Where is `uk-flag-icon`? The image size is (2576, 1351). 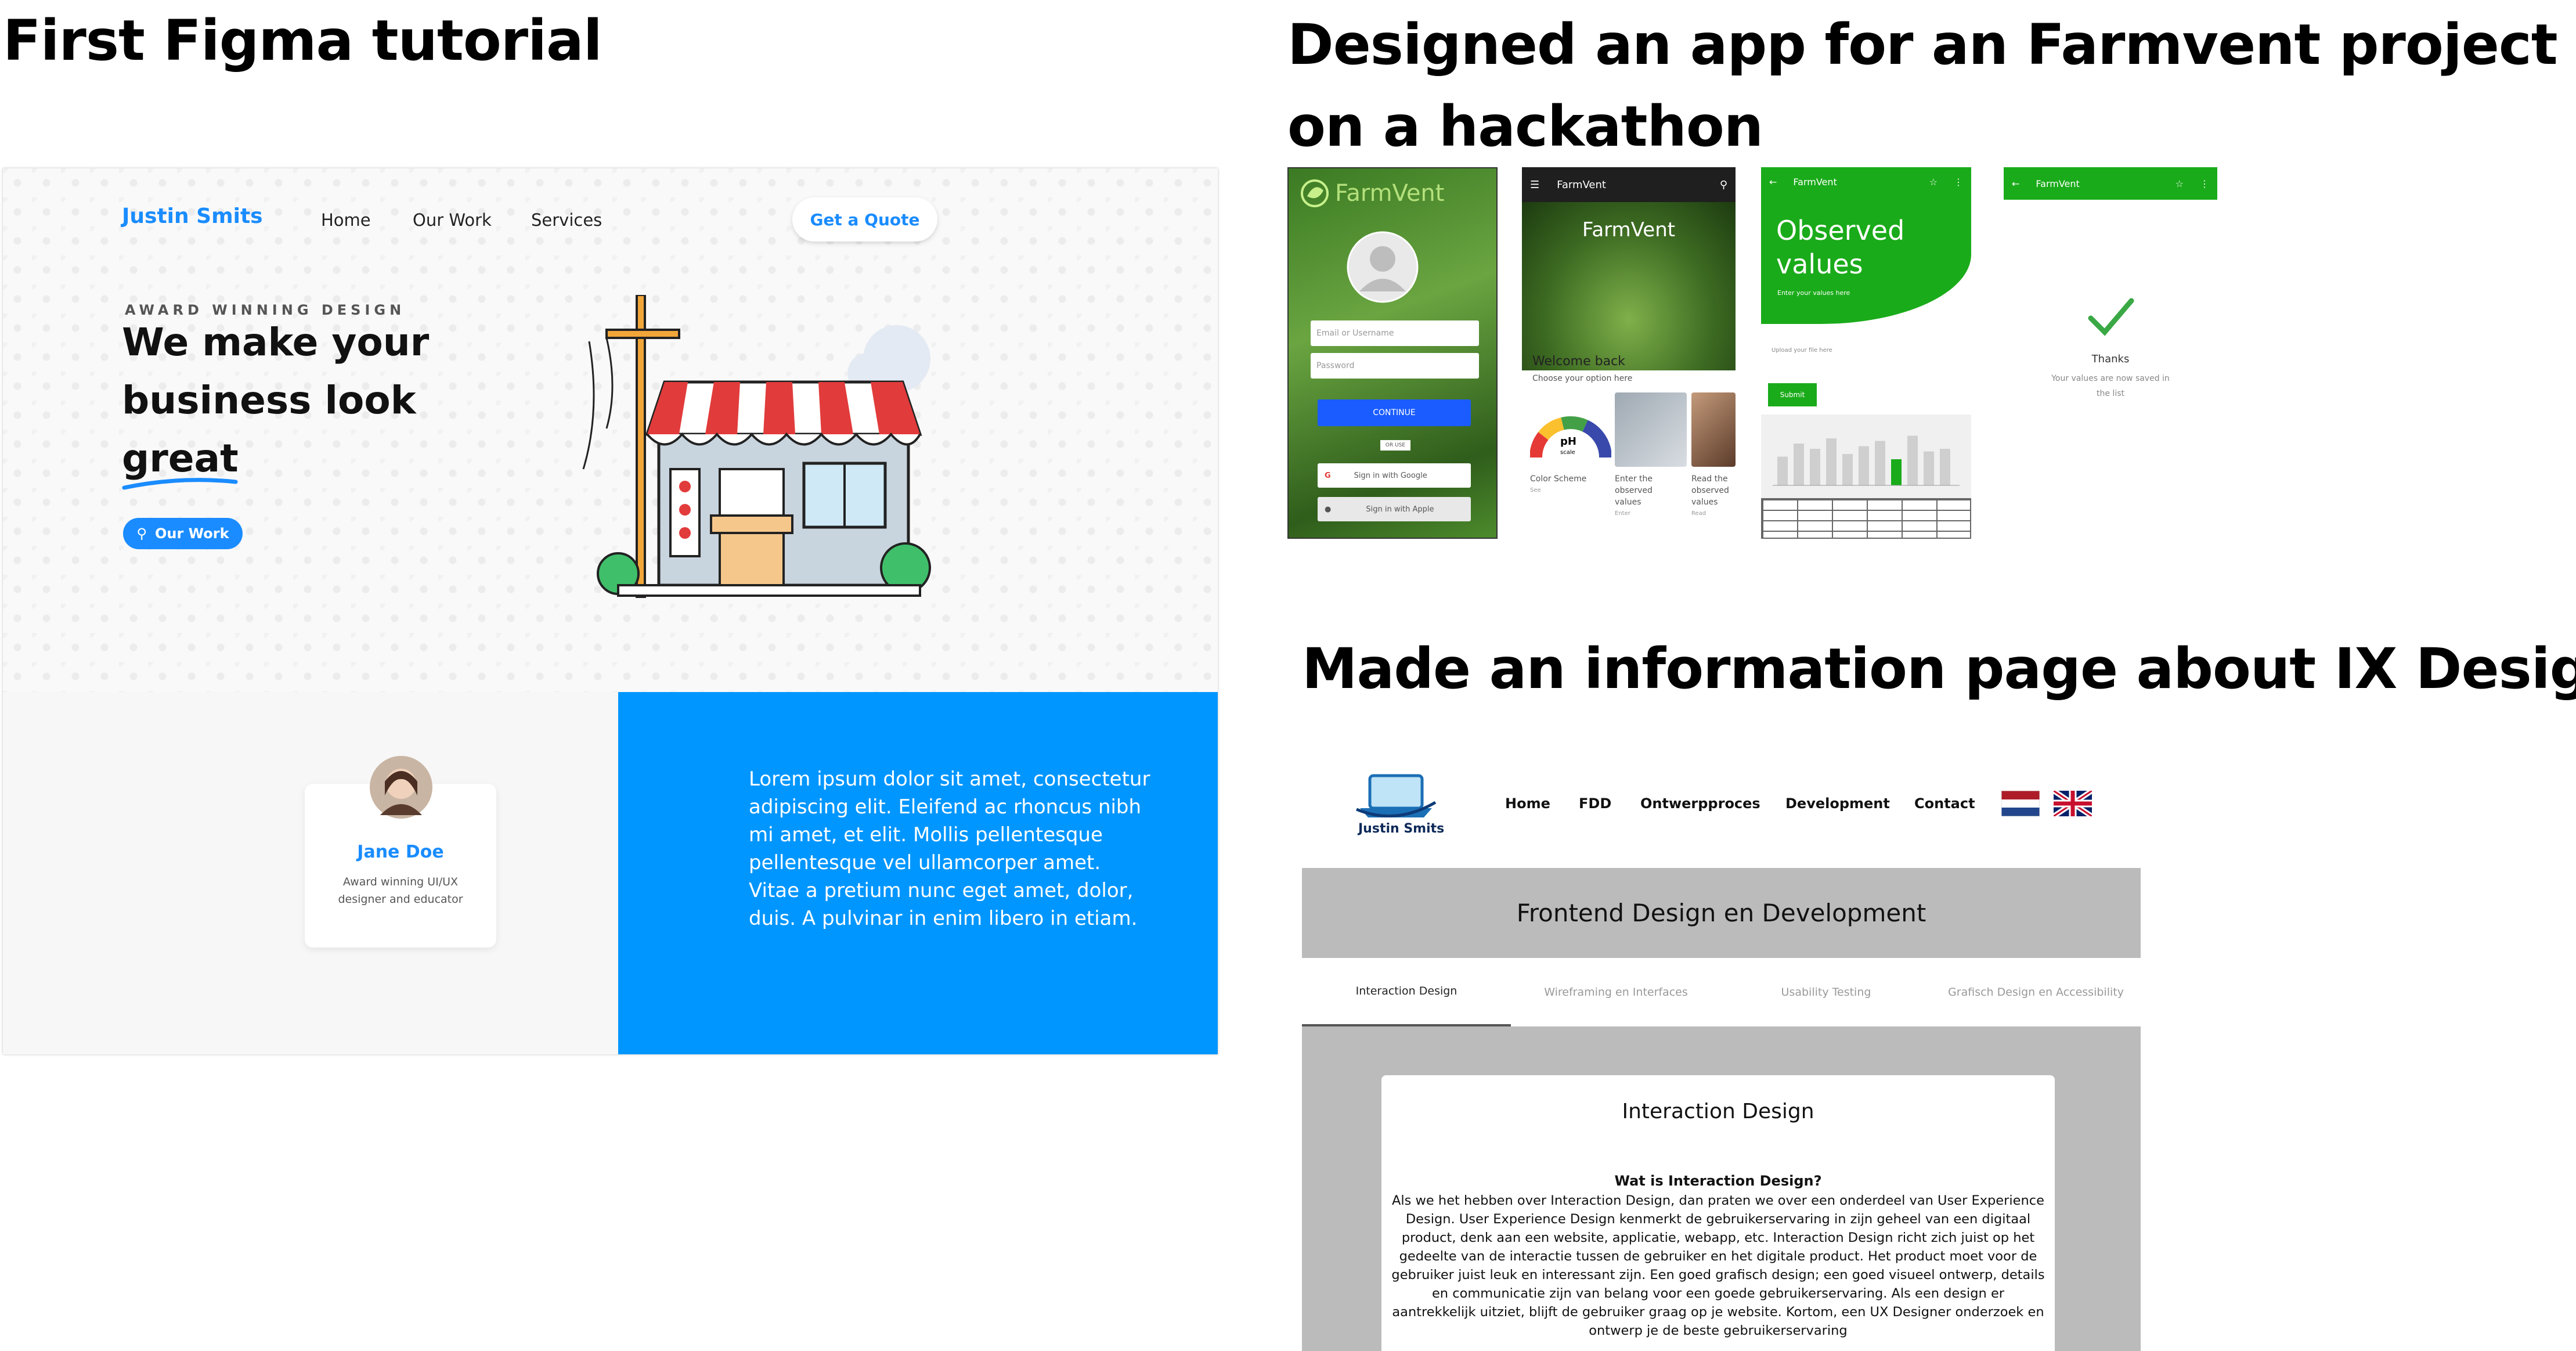 uk-flag-icon is located at coordinates (2073, 803).